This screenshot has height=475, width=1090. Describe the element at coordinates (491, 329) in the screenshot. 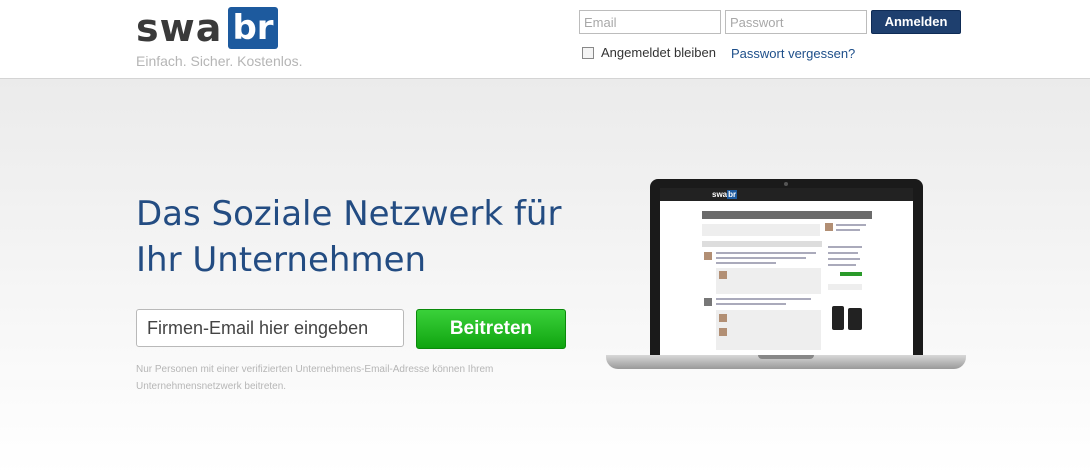

I see `join-button: Beitreten` at that location.